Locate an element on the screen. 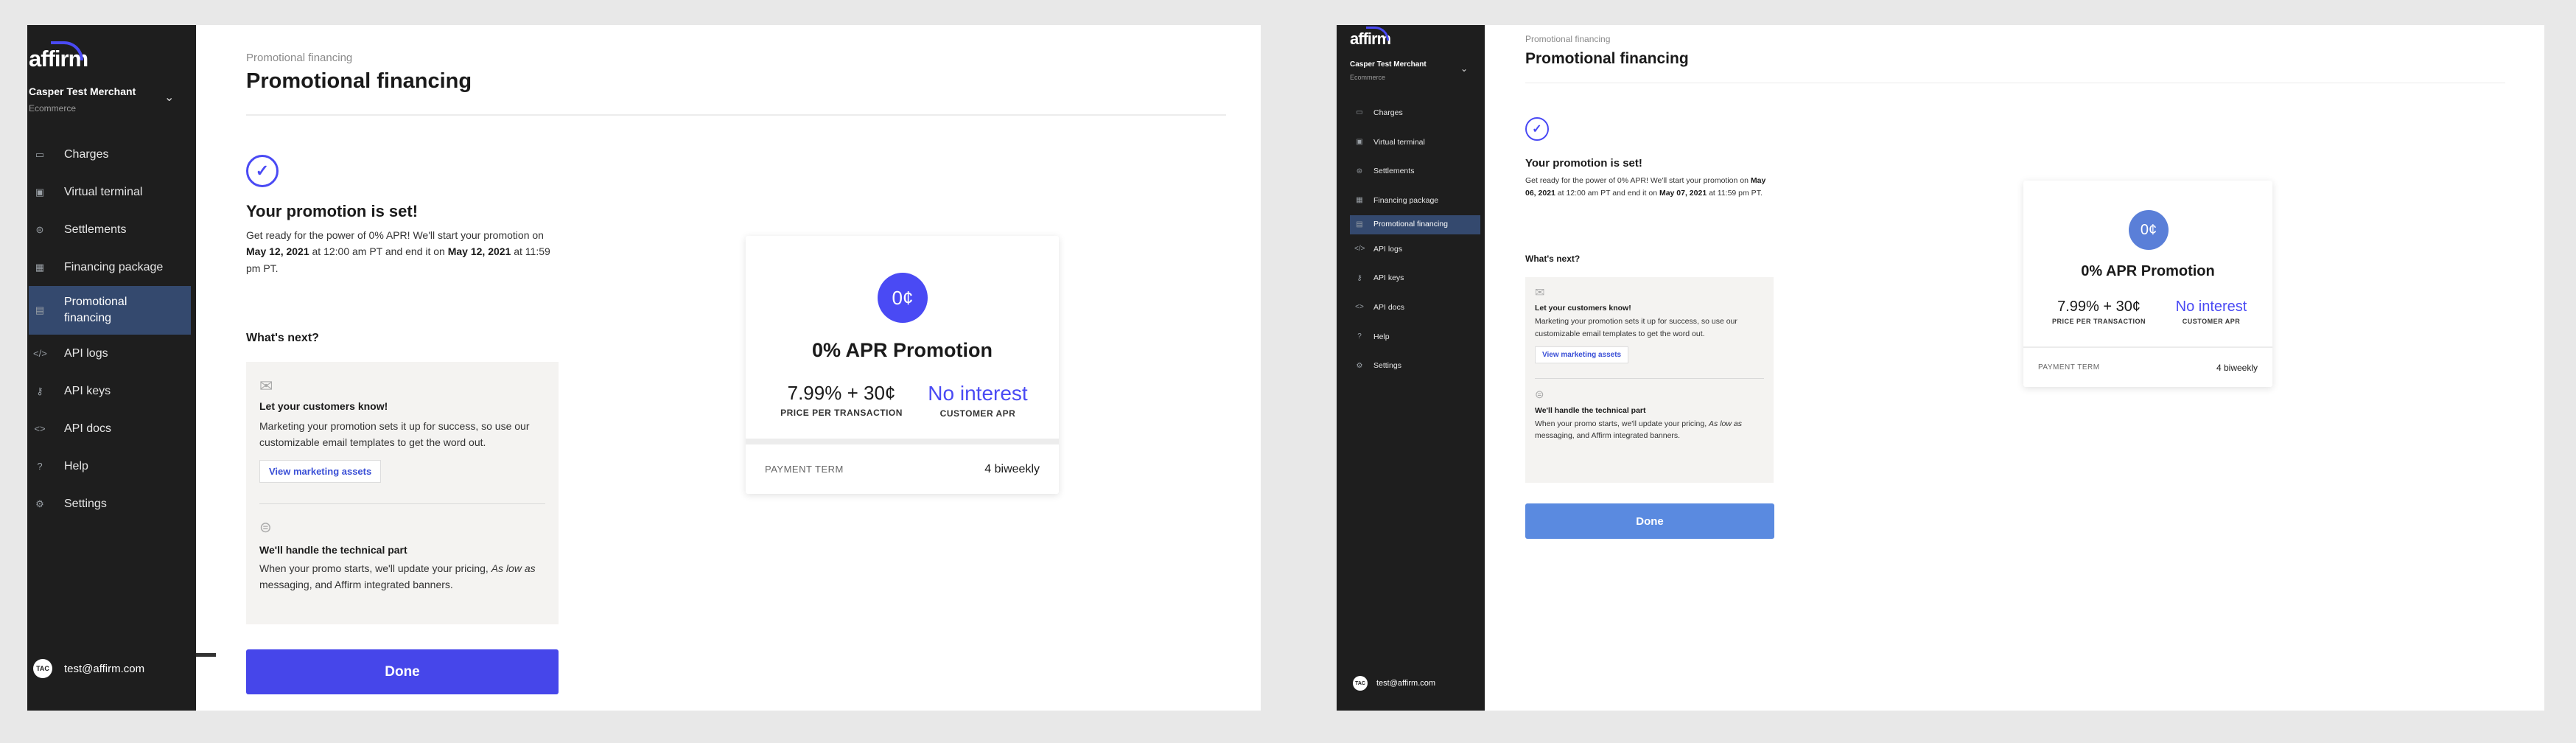  sidebar-item-label: API keys is located at coordinates (87, 390).